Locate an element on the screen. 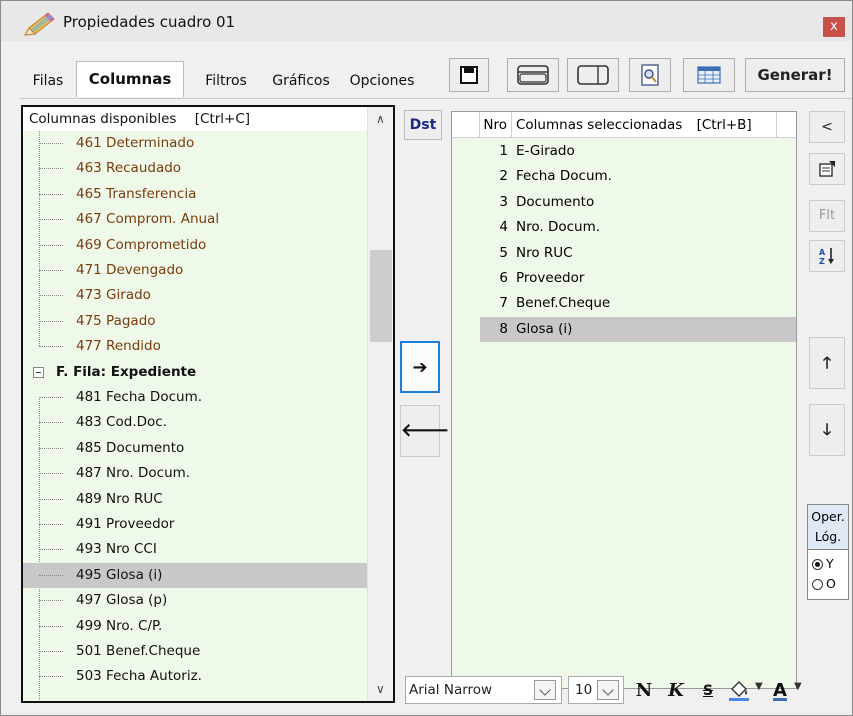  tree-item: 477 Rendido is located at coordinates (195, 346).